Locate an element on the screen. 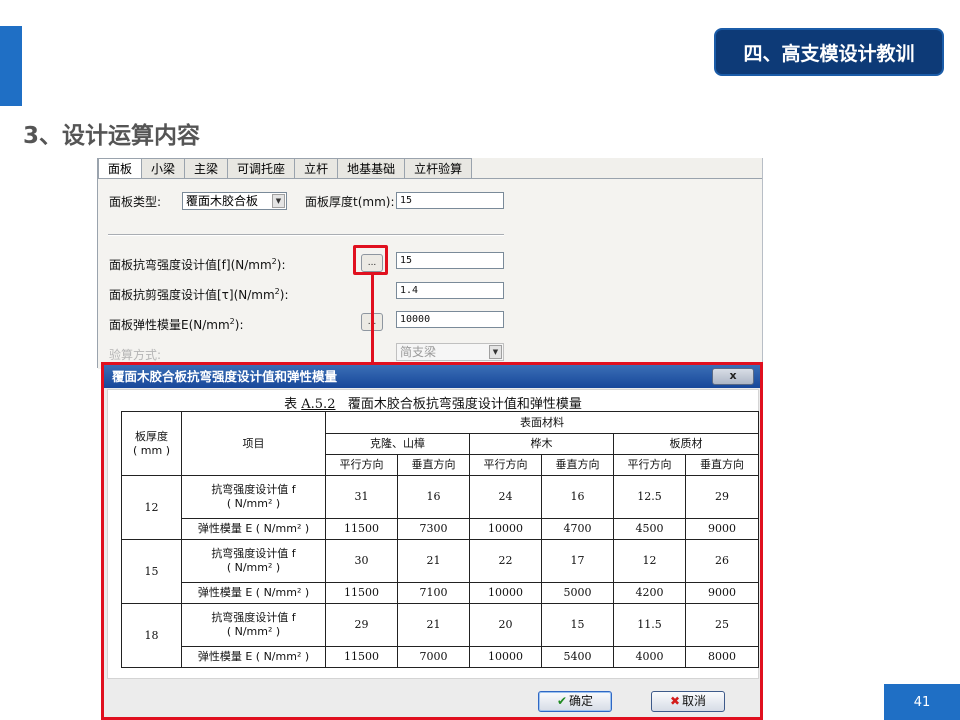  table-row: 15 抗弯强度设计值 f( N/mm² ) 30 21 22 17 12 26 is located at coordinates (440, 571).